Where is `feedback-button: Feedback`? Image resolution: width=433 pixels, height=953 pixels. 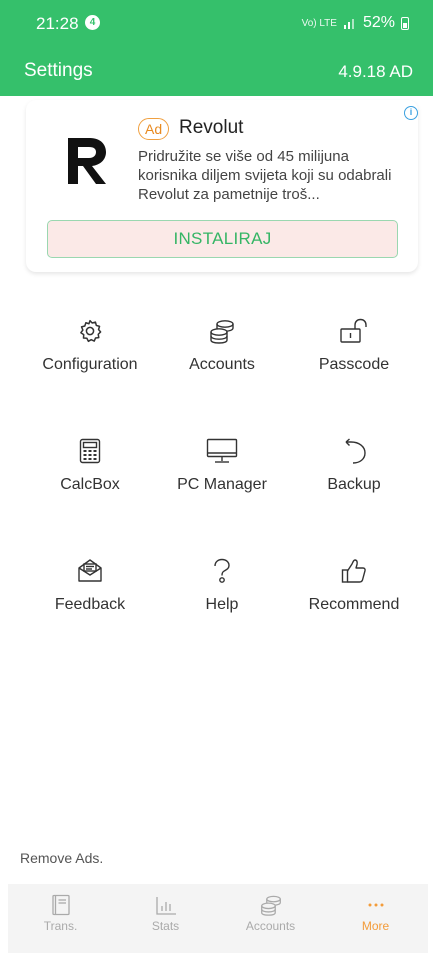 feedback-button: Feedback is located at coordinates (90, 598).